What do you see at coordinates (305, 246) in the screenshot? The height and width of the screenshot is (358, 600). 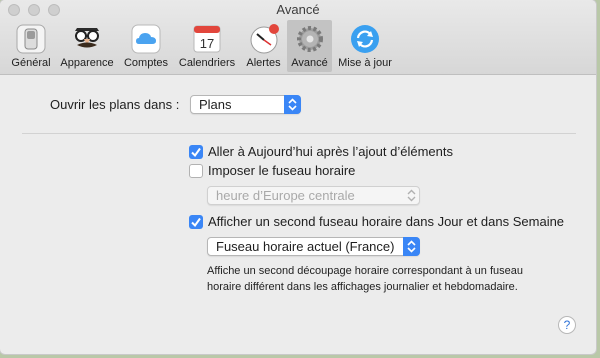 I see `second-timezone-value: Fuseau horaire actuel (France)` at bounding box center [305, 246].